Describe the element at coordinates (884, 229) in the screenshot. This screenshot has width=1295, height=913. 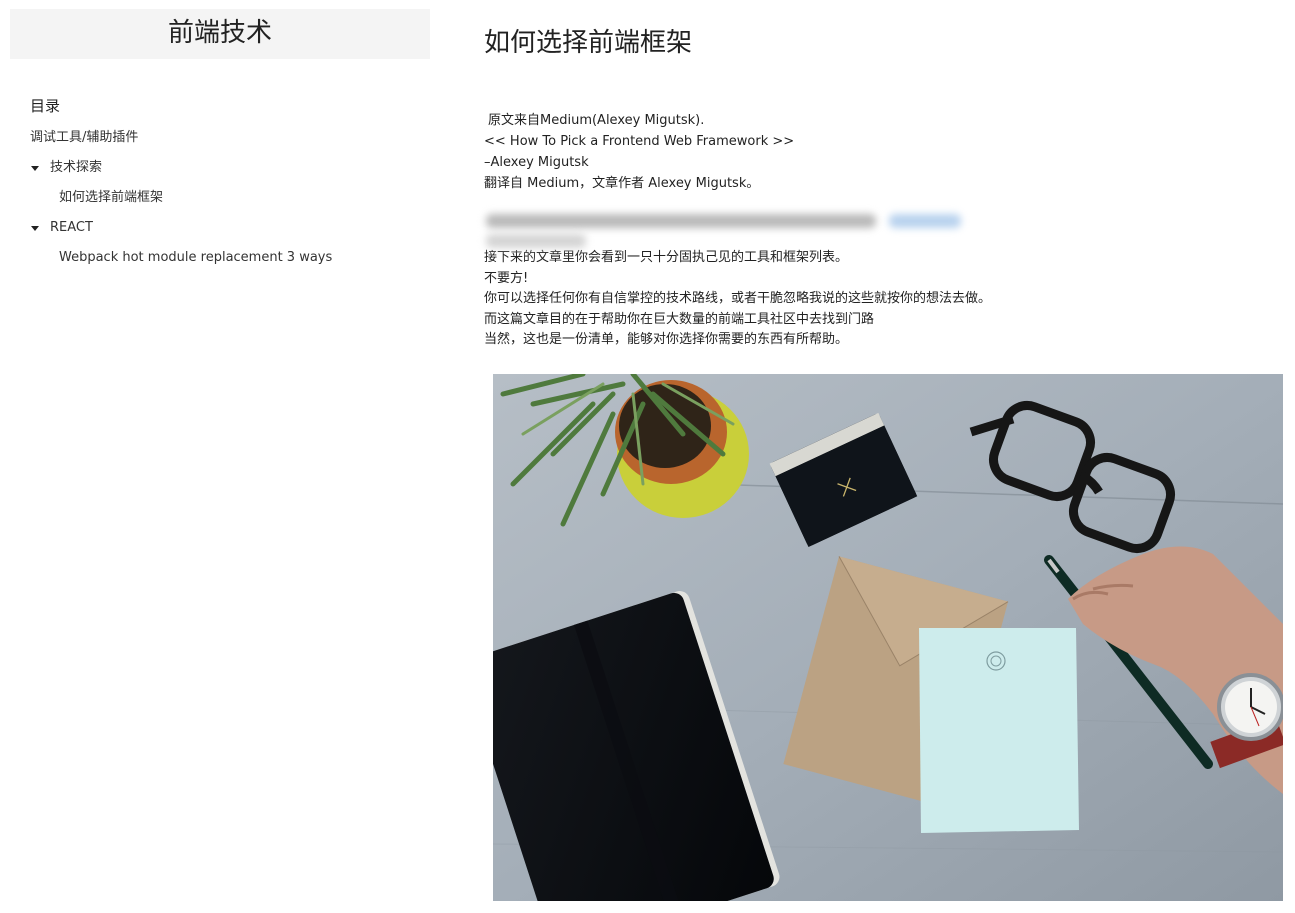
I see `blurred-content` at that location.